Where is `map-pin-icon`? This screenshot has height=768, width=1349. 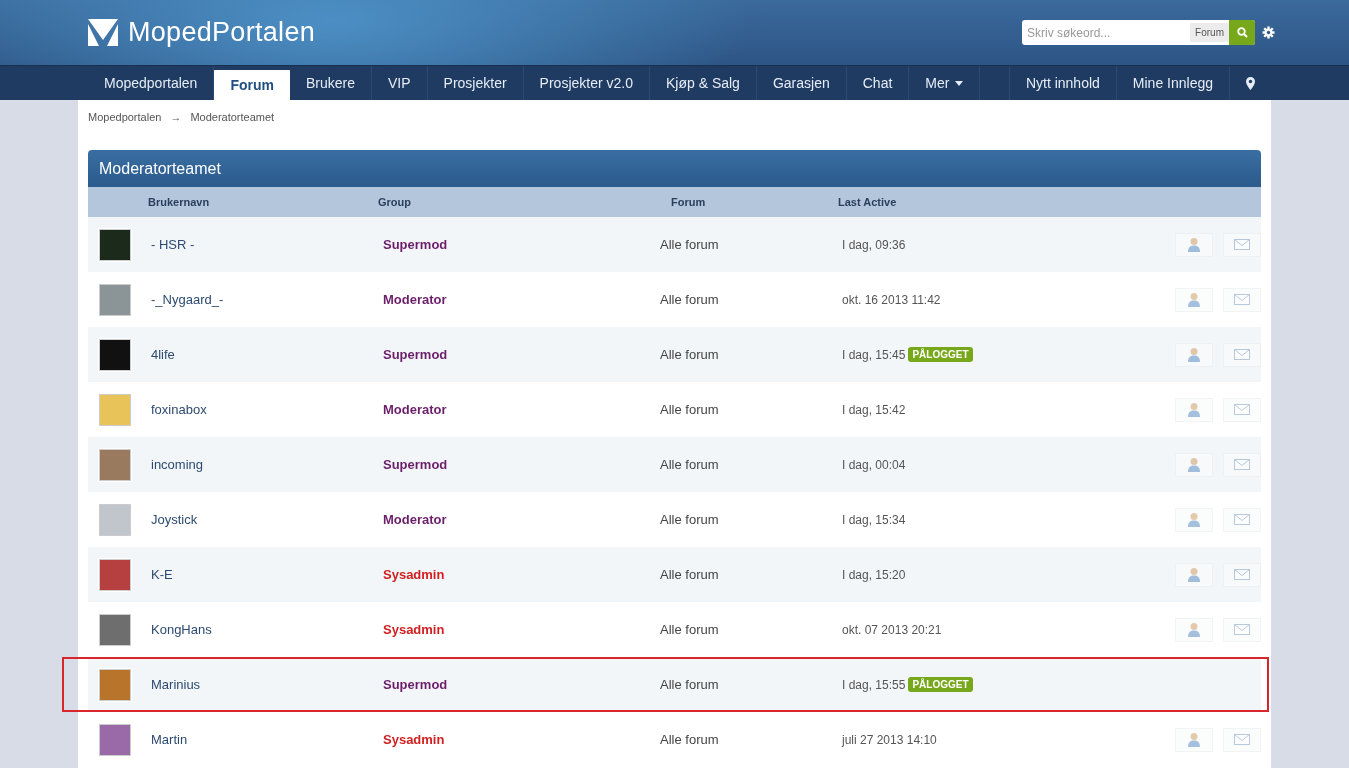 map-pin-icon is located at coordinates (1250, 83).